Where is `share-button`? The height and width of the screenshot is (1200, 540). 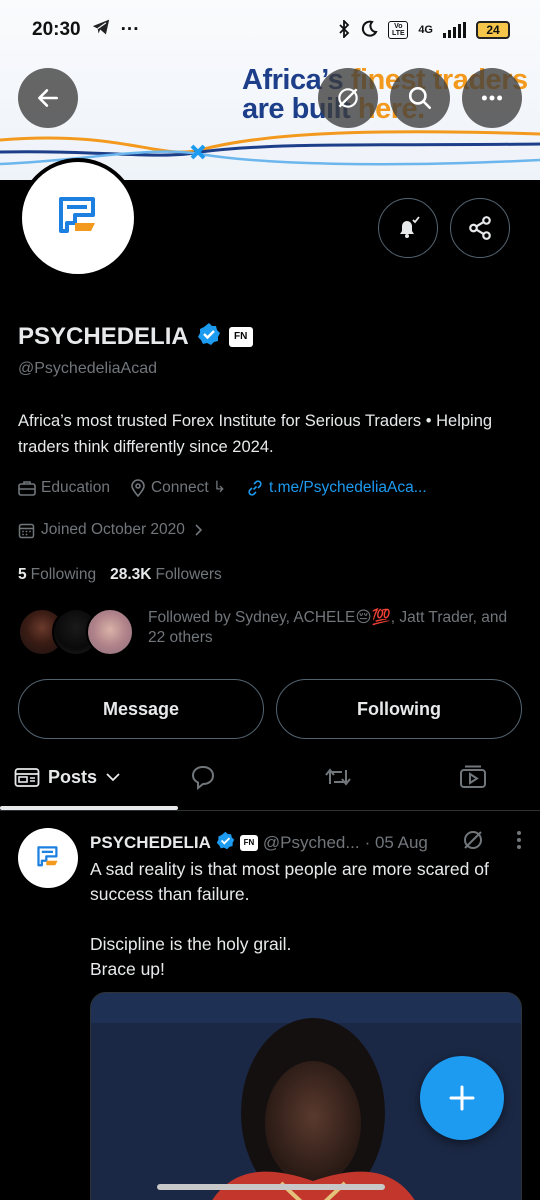 share-button is located at coordinates (480, 228).